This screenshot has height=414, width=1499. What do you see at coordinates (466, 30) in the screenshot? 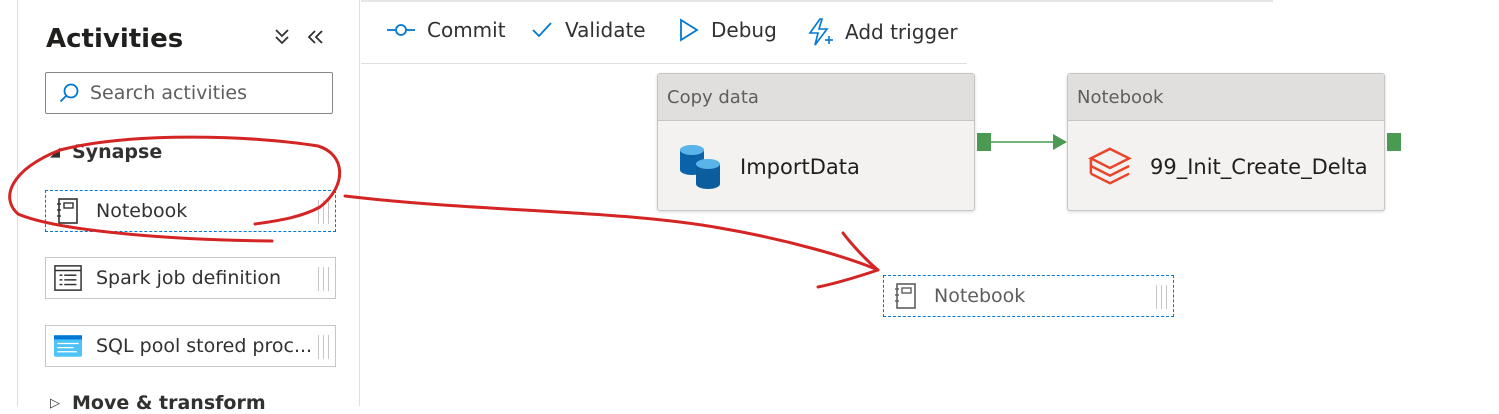
I see `commit-label: Commit` at bounding box center [466, 30].